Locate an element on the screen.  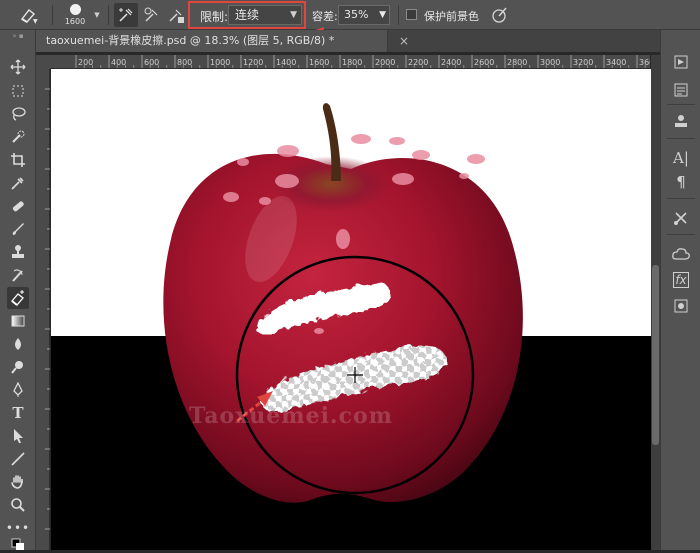
right-panel-dock: A| ¶ fx is located at coordinates (680, 290).